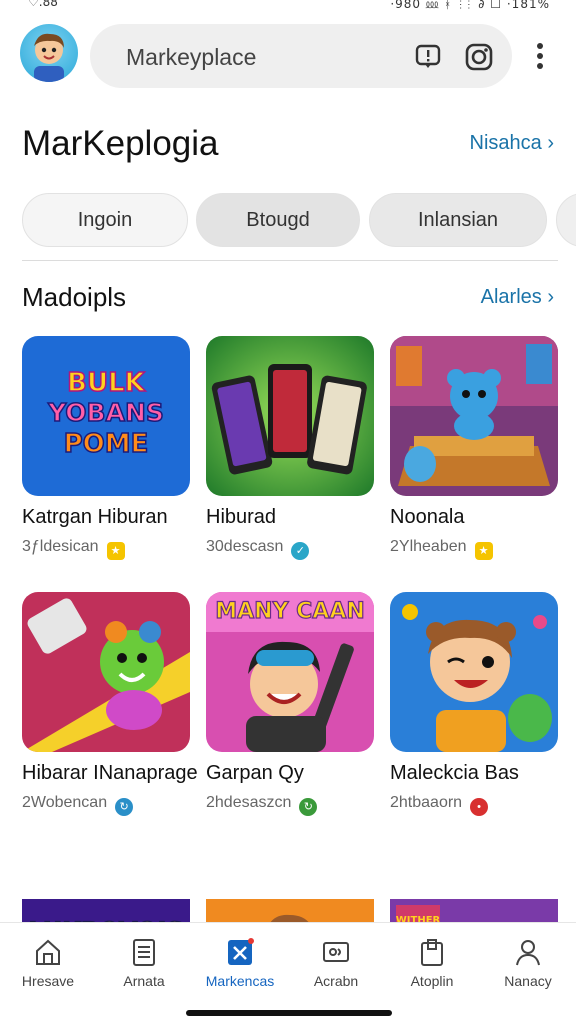 This screenshot has height=1024, width=576. Describe the element at coordinates (48, 952) in the screenshot. I see `home-icon` at that location.